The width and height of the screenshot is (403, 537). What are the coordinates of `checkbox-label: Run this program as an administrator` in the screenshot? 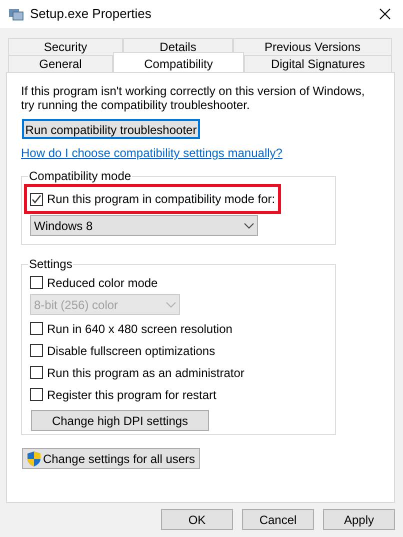 It's located at (145, 373).